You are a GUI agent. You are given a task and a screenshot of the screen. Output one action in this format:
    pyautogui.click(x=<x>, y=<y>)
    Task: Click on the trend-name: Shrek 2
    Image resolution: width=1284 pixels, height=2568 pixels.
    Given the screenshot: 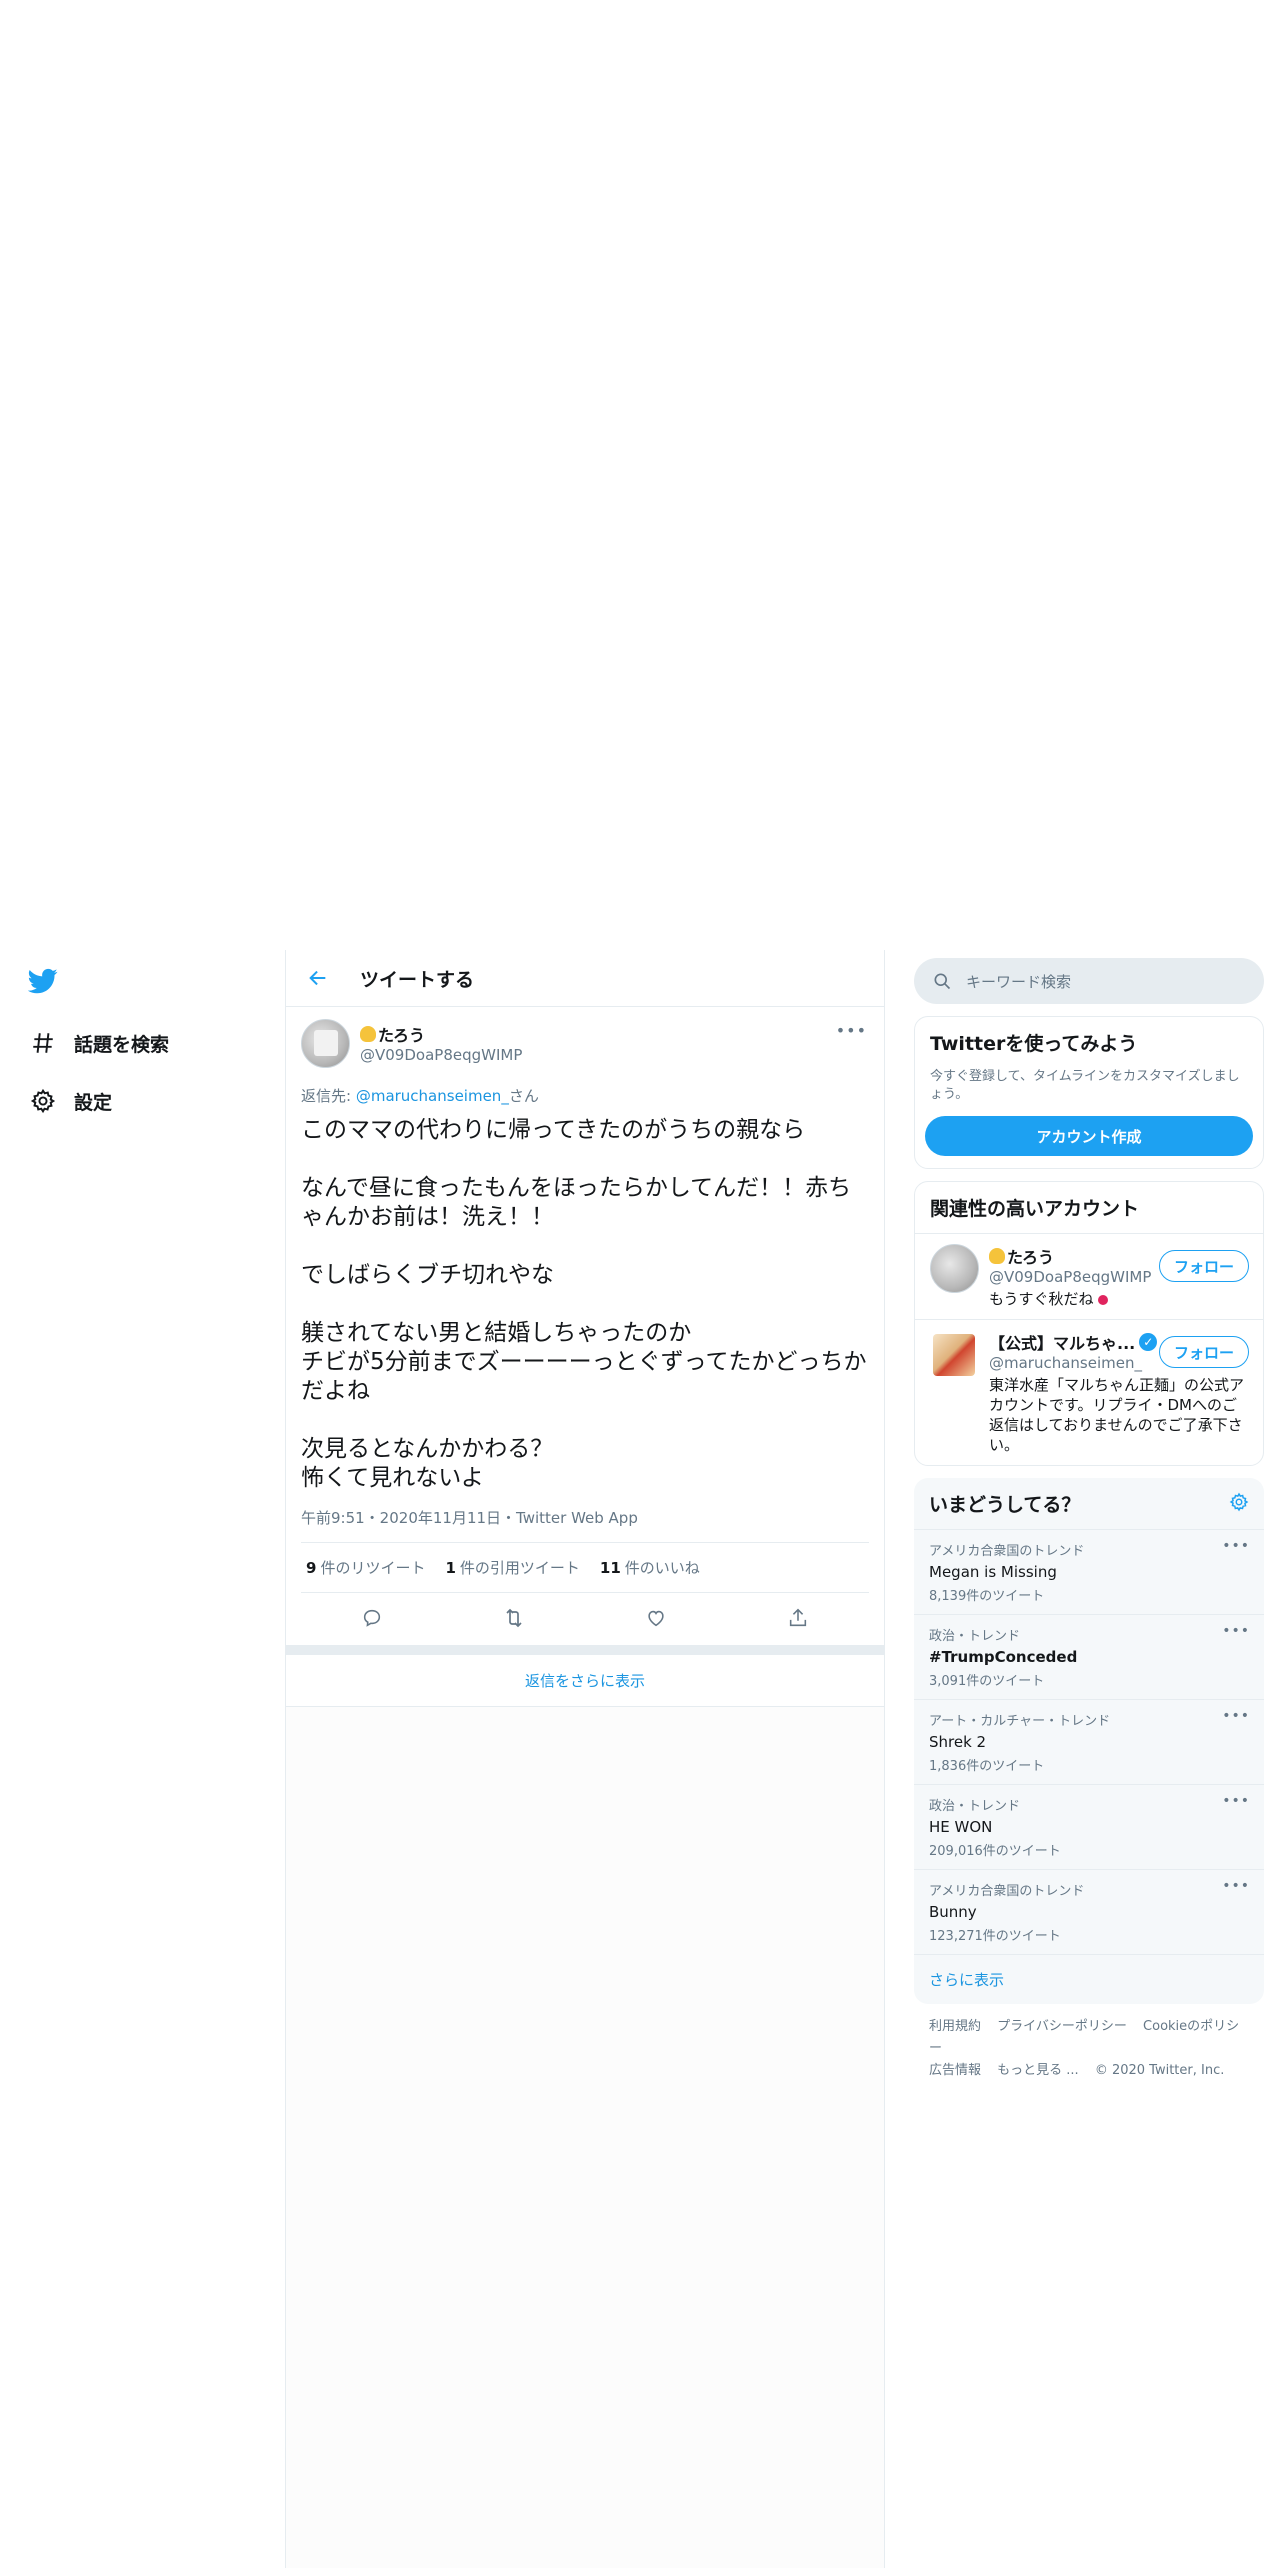 What is the action you would take?
    pyautogui.click(x=958, y=1742)
    